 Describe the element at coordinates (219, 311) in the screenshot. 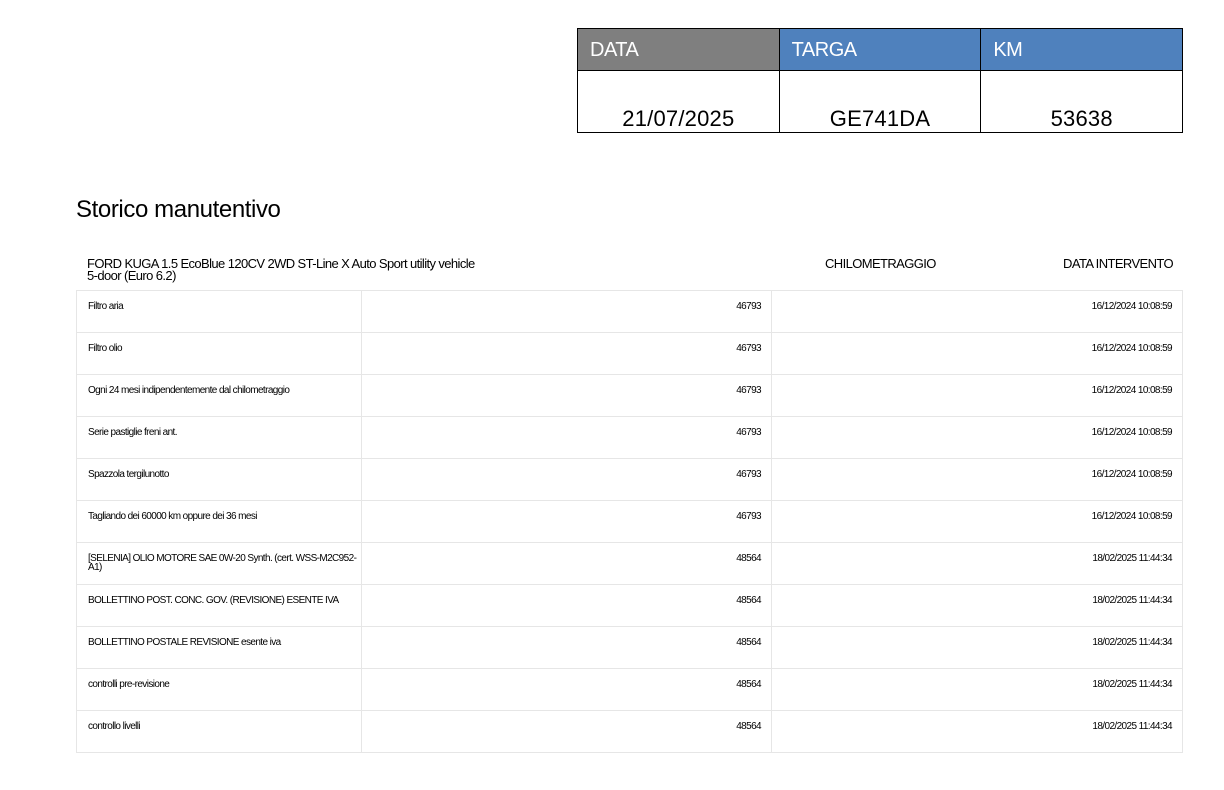

I see `row-description: Filtro aria` at that location.